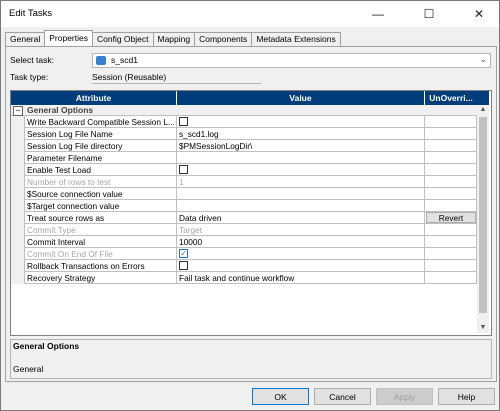 The image size is (500, 411). I want to click on tab-metadata-extensions: Metadata Extensions, so click(296, 39).